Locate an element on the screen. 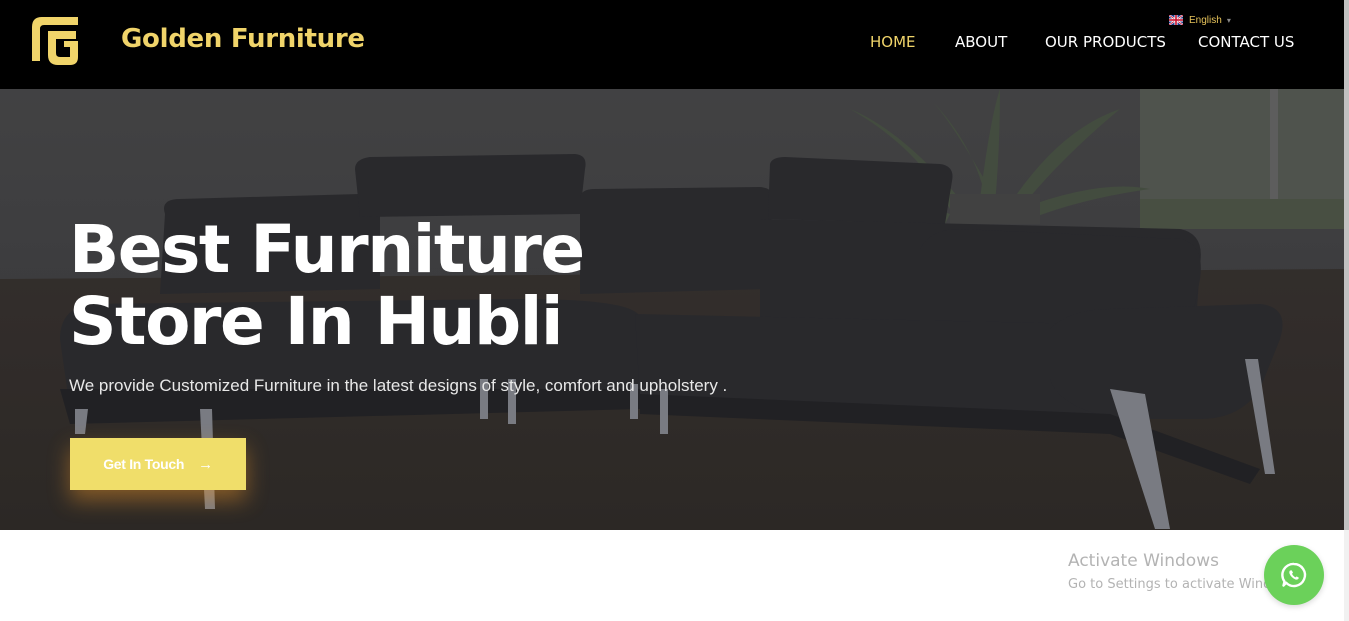 The height and width of the screenshot is (621, 1349). hero-title-line-2: Store In Hubli is located at coordinates (316, 321).